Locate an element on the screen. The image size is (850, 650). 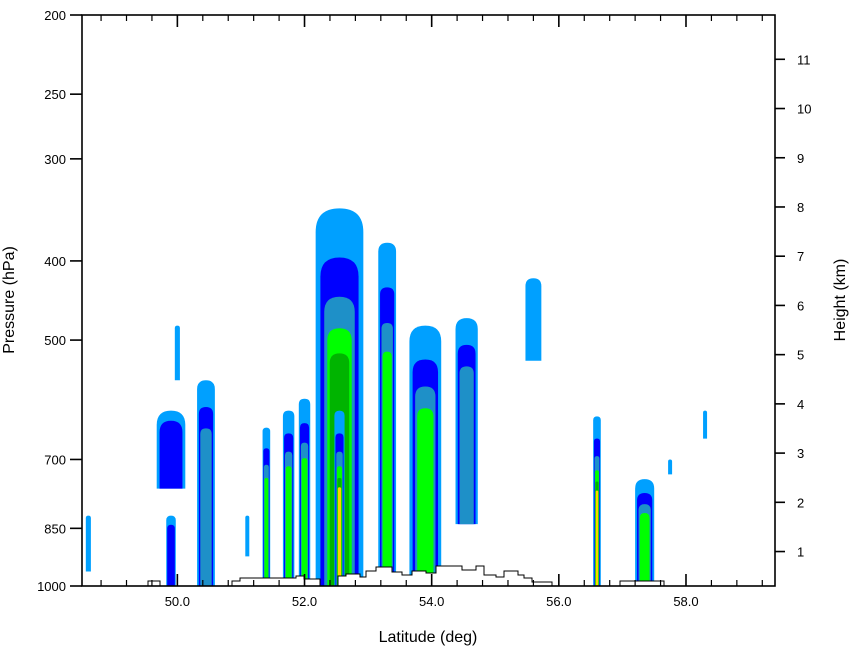
pressure-tick-label: 200 is located at coordinates (55, 15).